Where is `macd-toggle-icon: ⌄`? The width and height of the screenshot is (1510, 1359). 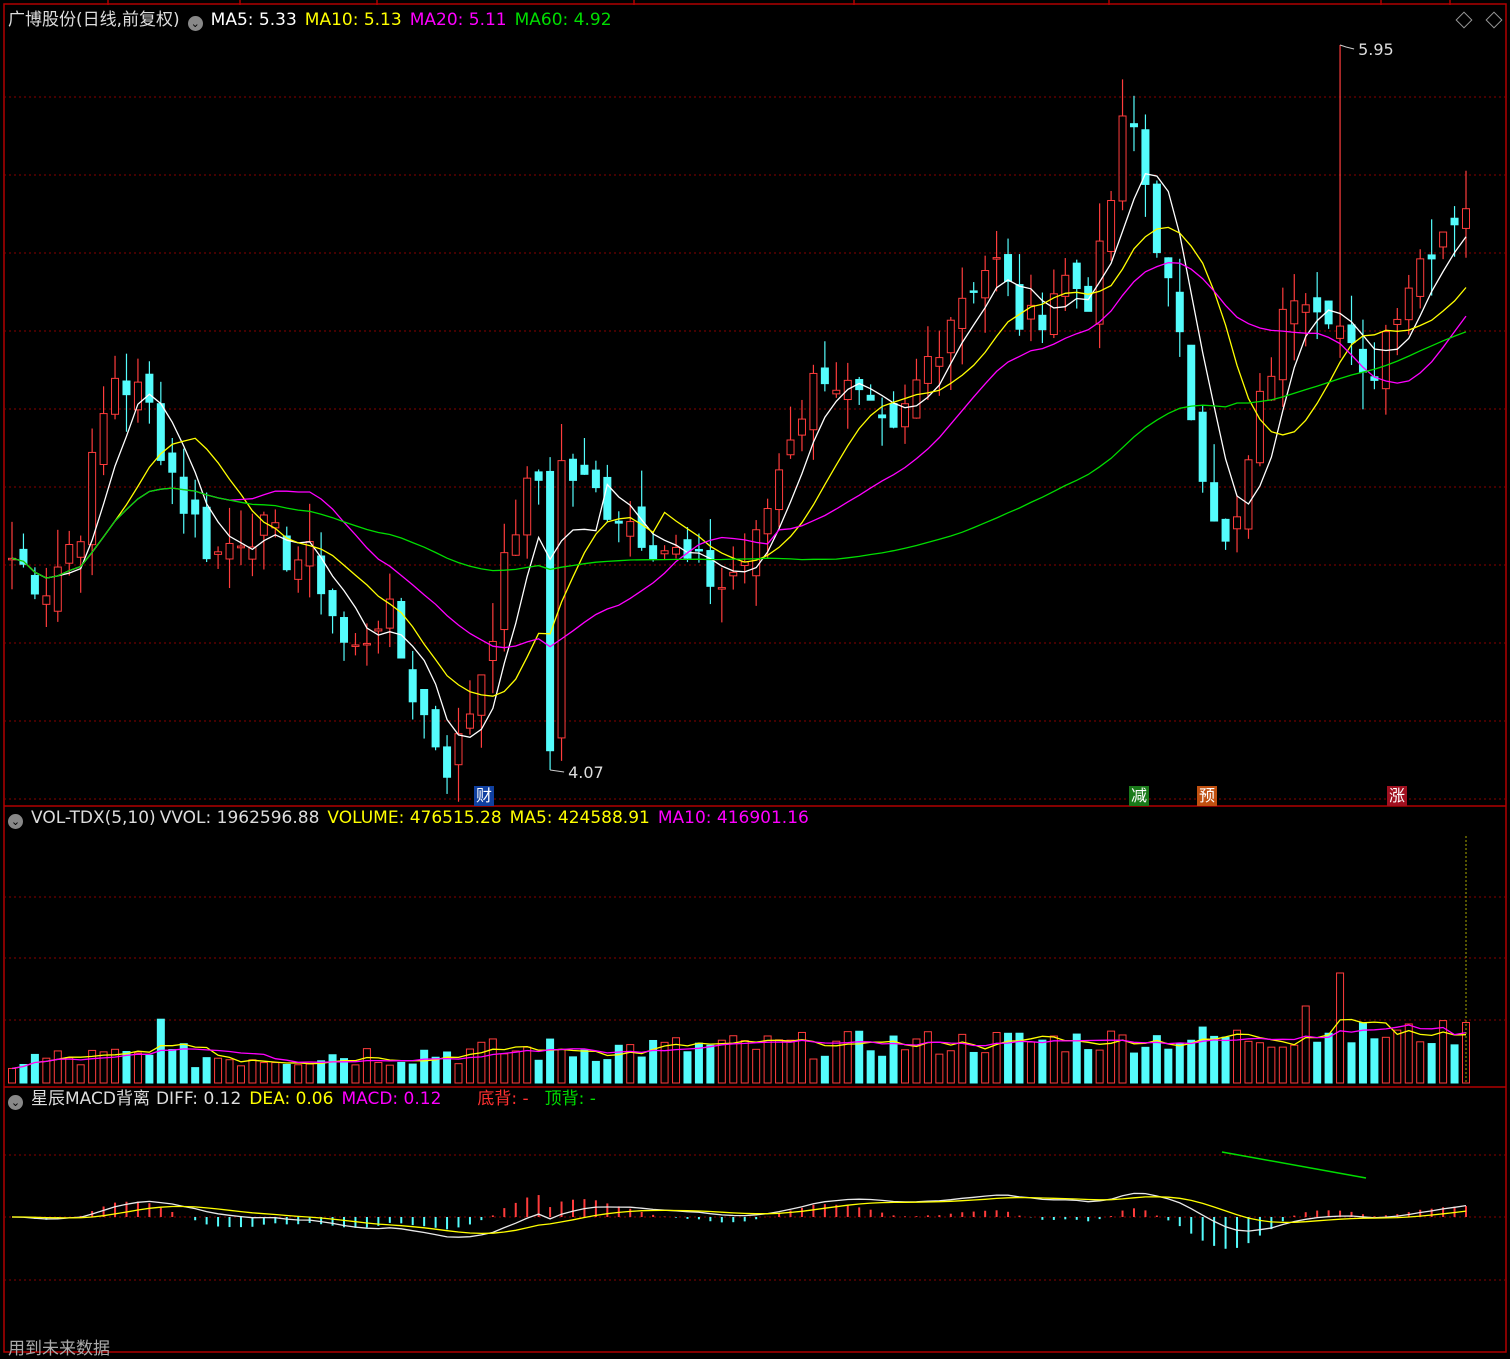
macd-toggle-icon: ⌄ is located at coordinates (15, 1102).